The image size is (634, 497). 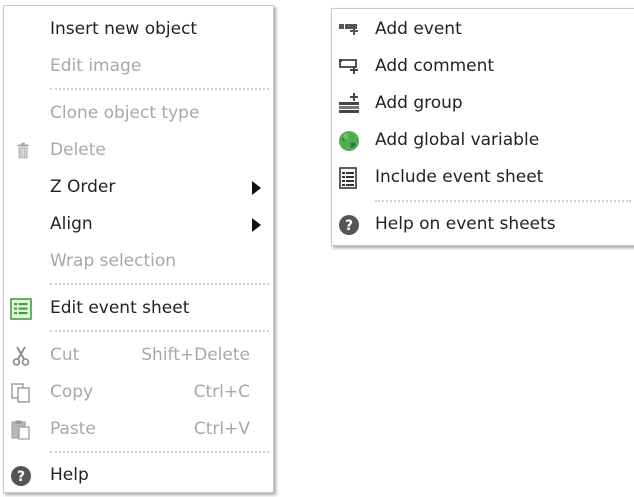 I want to click on menu-item-insert-new-object: Insert new object, so click(x=138, y=30).